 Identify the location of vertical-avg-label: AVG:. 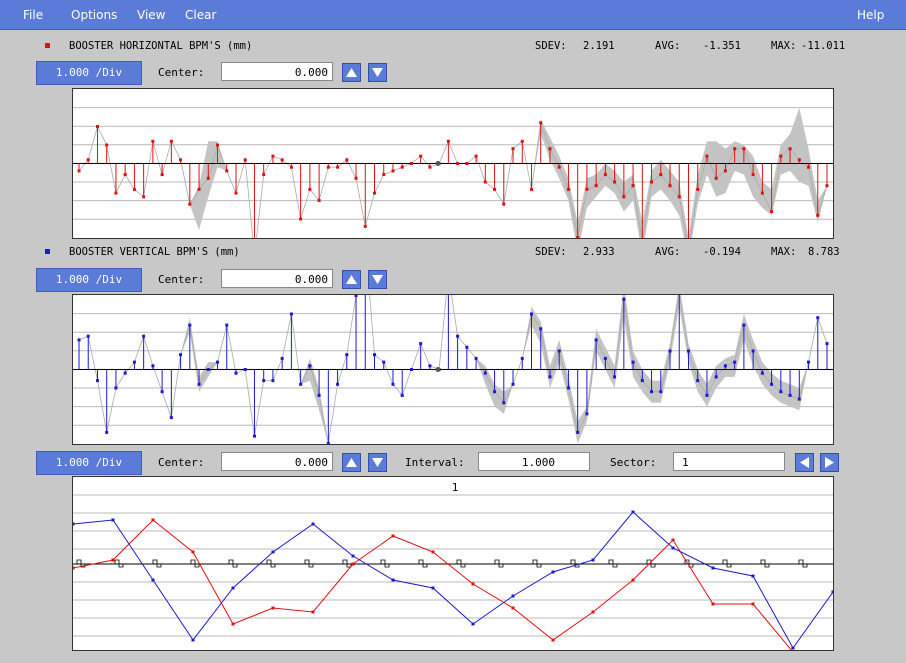
(668, 252).